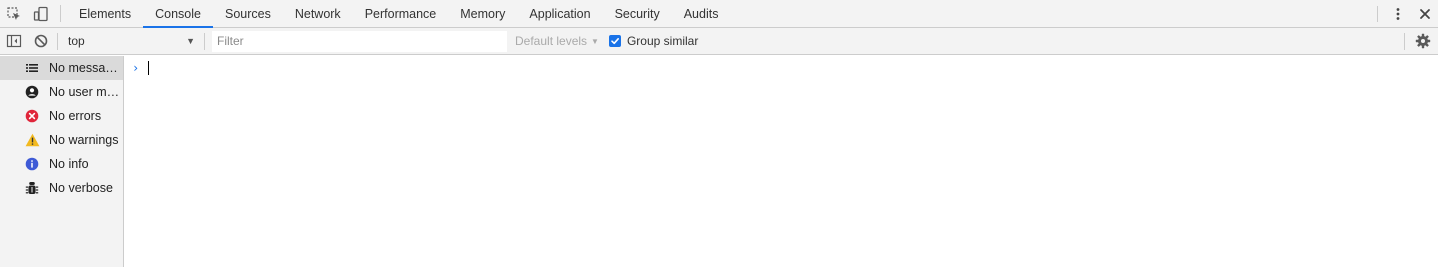 The image size is (1438, 267). Describe the element at coordinates (662, 41) in the screenshot. I see `group-similar-label: Group similar` at that location.